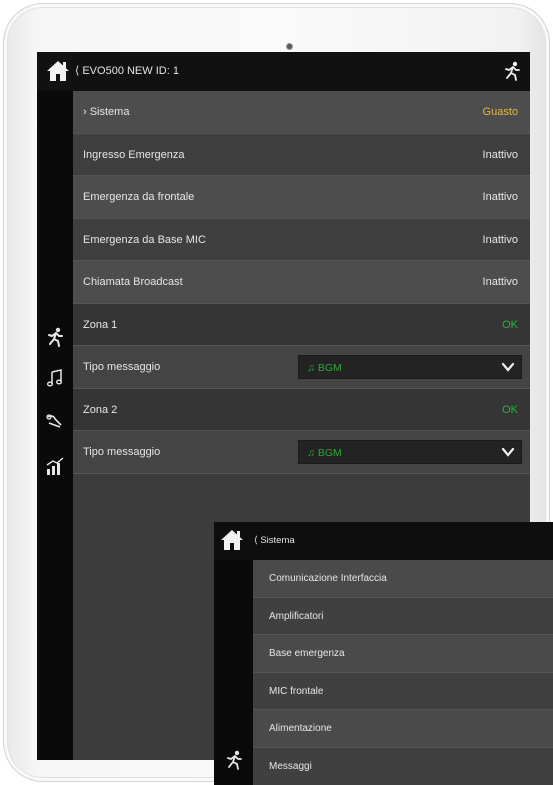  I want to click on menu-item-label: Messaggi, so click(290, 766).